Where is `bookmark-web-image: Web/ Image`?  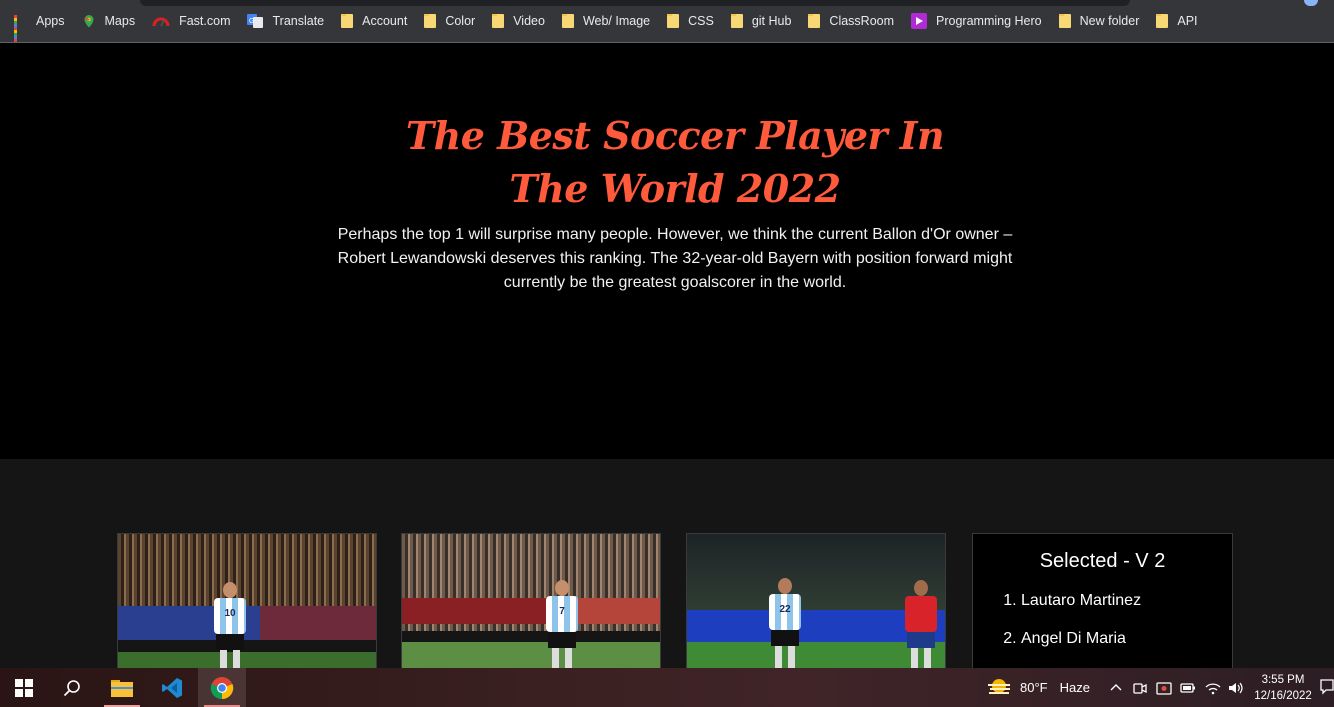
bookmark-web-image: Web/ Image is located at coordinates (606, 21).